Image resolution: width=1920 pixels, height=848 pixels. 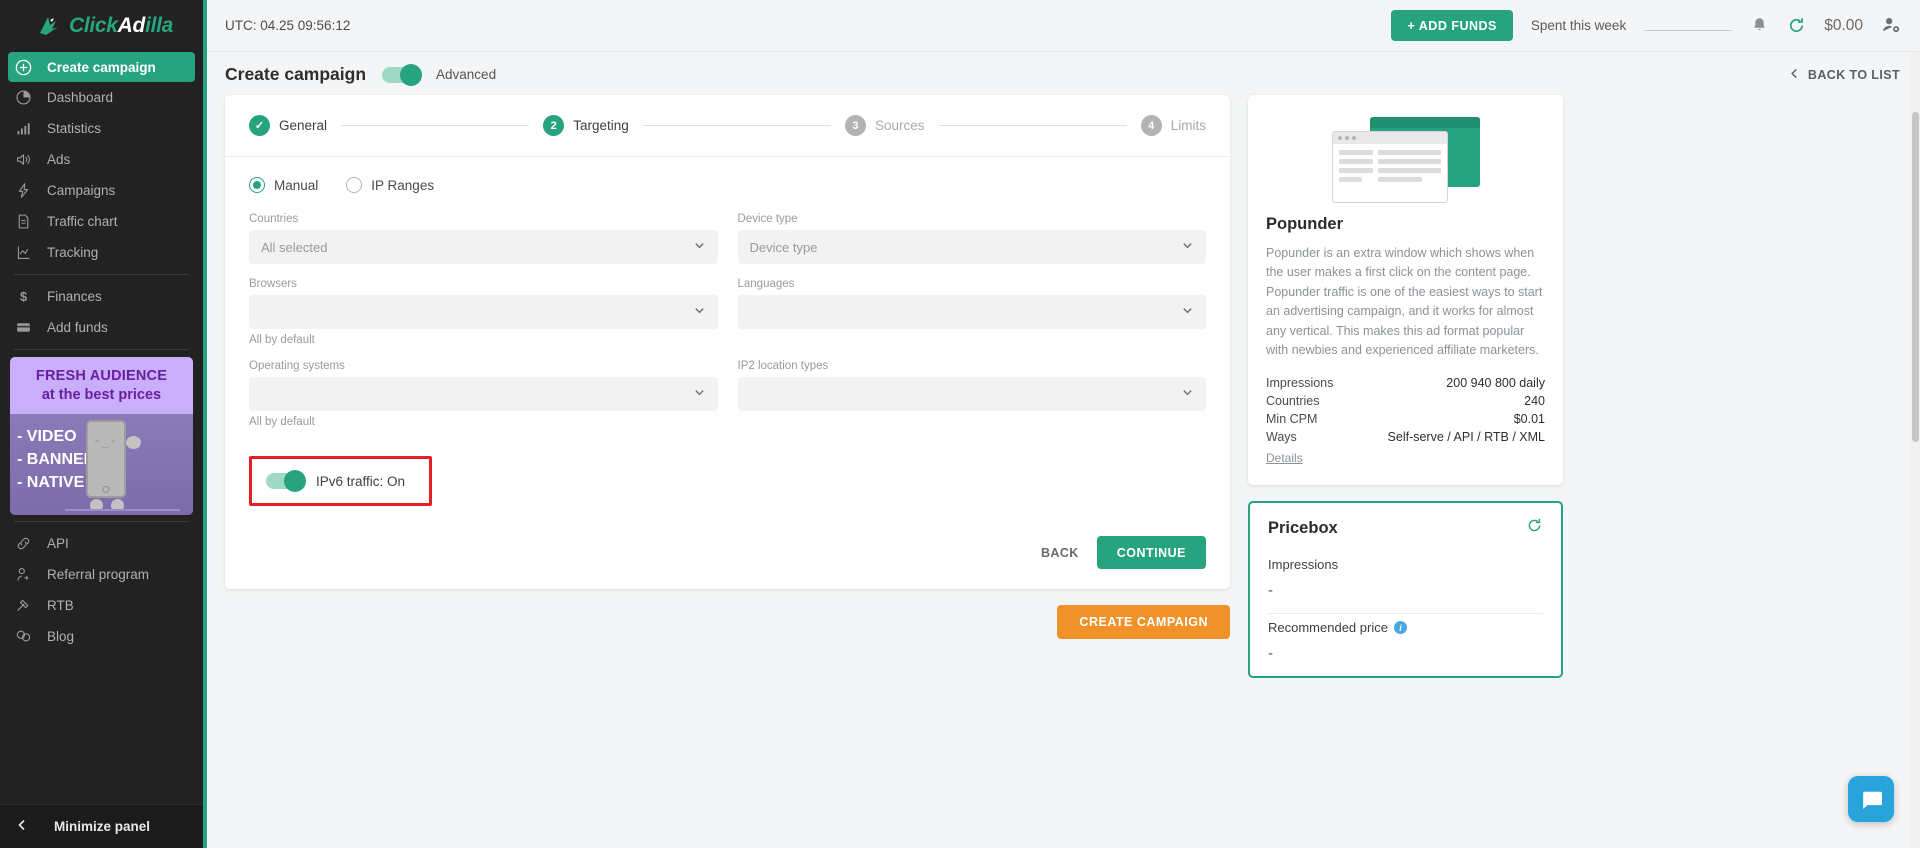 What do you see at coordinates (133, 442) in the screenshot?
I see `mascot-arm` at bounding box center [133, 442].